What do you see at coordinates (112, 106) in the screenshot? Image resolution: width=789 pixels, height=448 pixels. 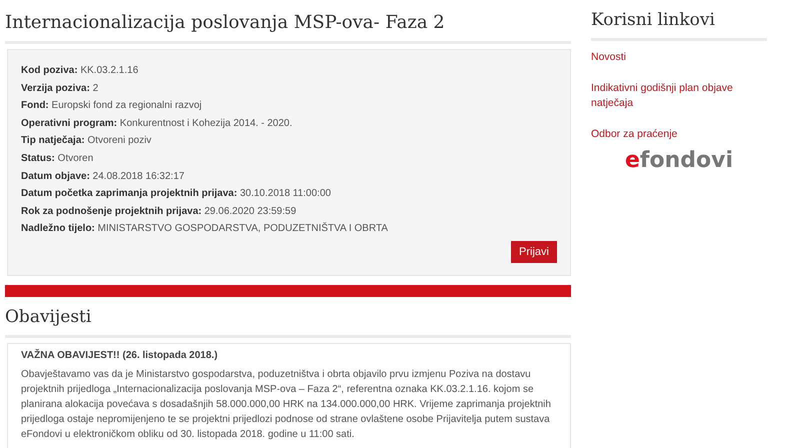 I see `detail-line: Fond: Europski fond za regionalni razvoj` at bounding box center [112, 106].